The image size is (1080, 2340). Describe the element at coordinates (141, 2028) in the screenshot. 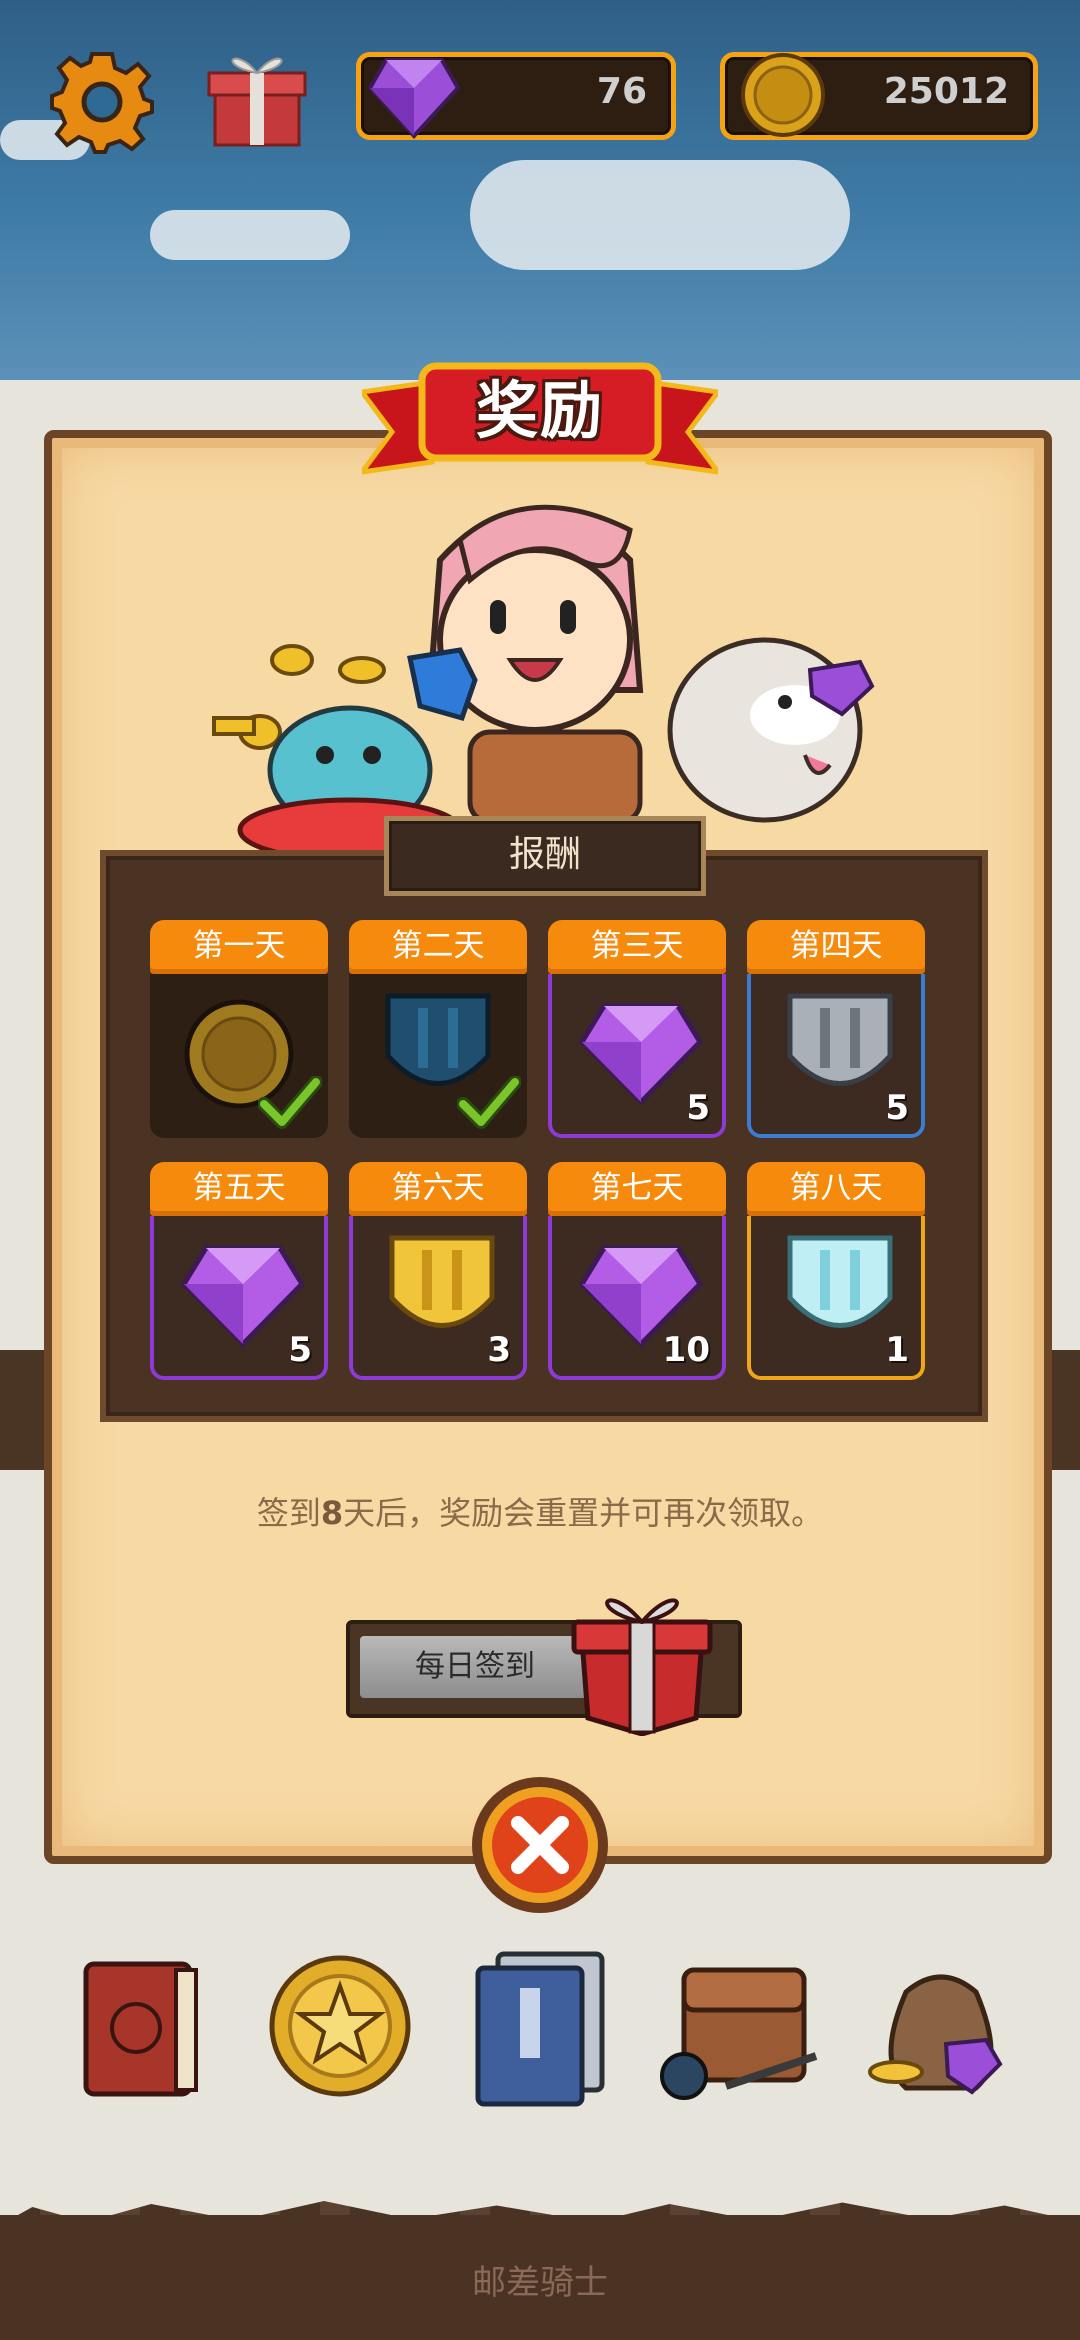

I see `quest-book-icon` at that location.